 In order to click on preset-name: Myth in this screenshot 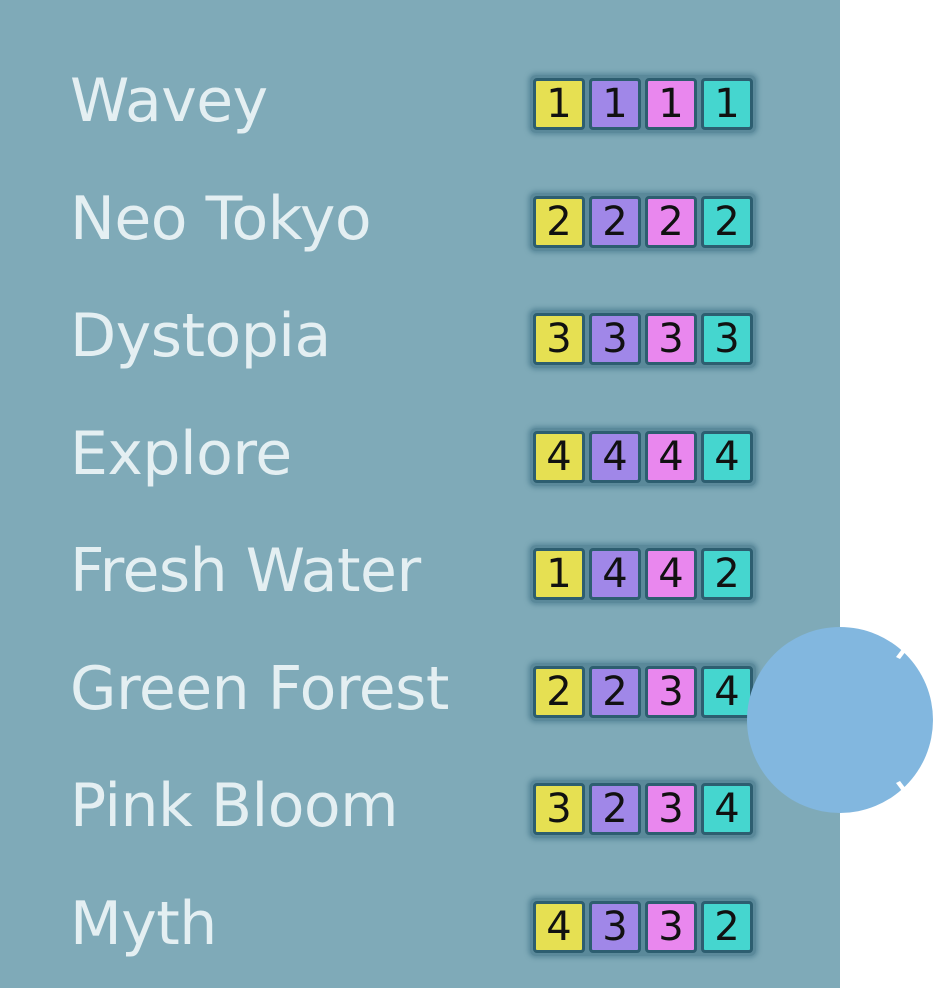, I will do `click(143, 924)`.